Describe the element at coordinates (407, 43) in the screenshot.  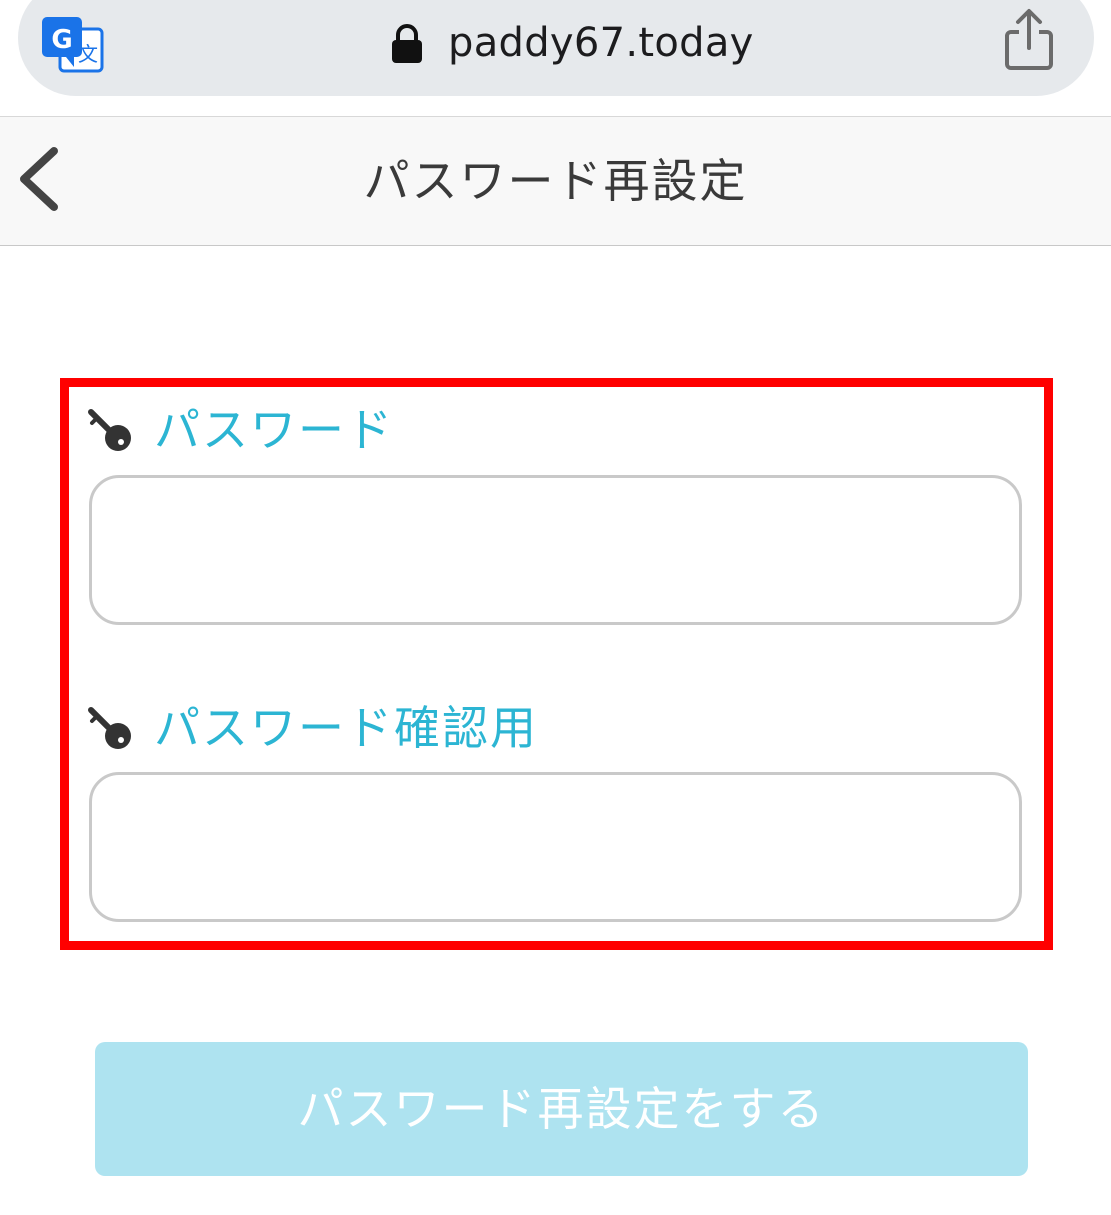
I see `lock-icon` at that location.